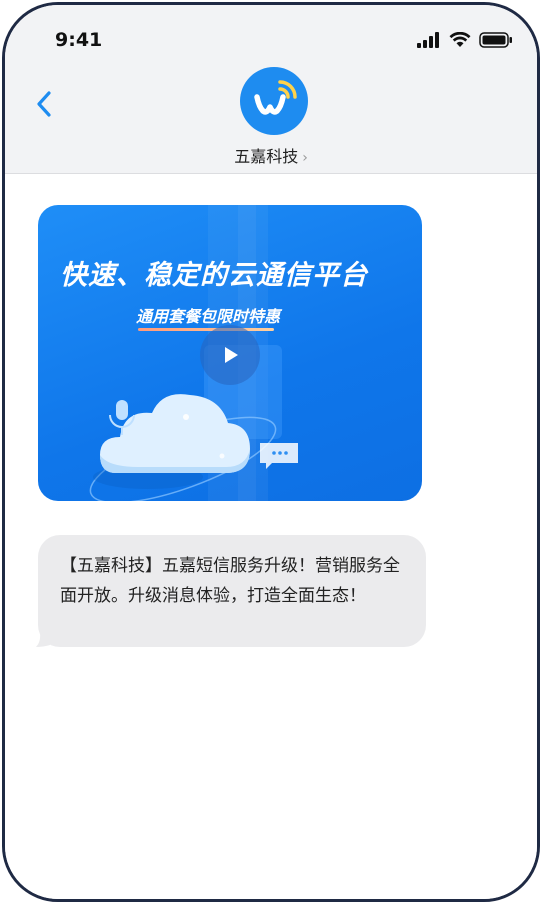  What do you see at coordinates (206, 329) in the screenshot?
I see `subtitle-underline` at bounding box center [206, 329].